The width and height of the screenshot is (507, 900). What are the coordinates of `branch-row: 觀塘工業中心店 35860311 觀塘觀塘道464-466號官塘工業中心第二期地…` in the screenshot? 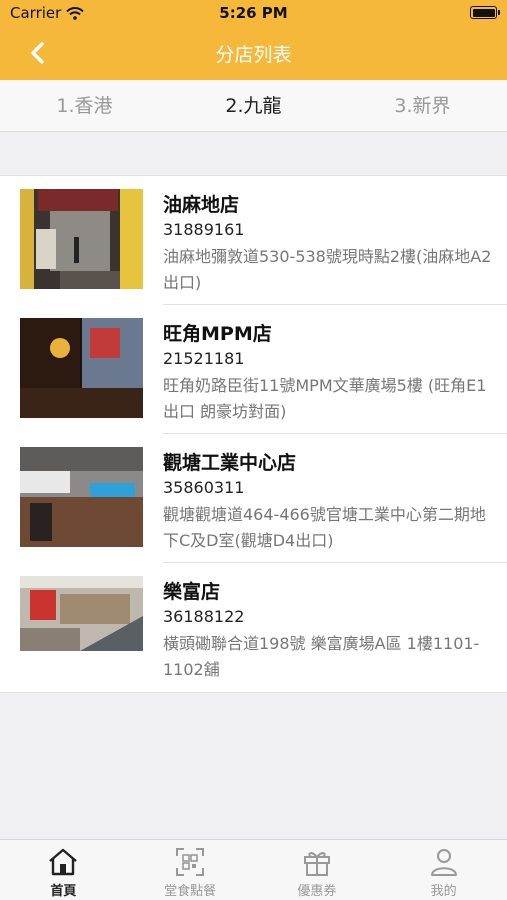 It's located at (253, 498).